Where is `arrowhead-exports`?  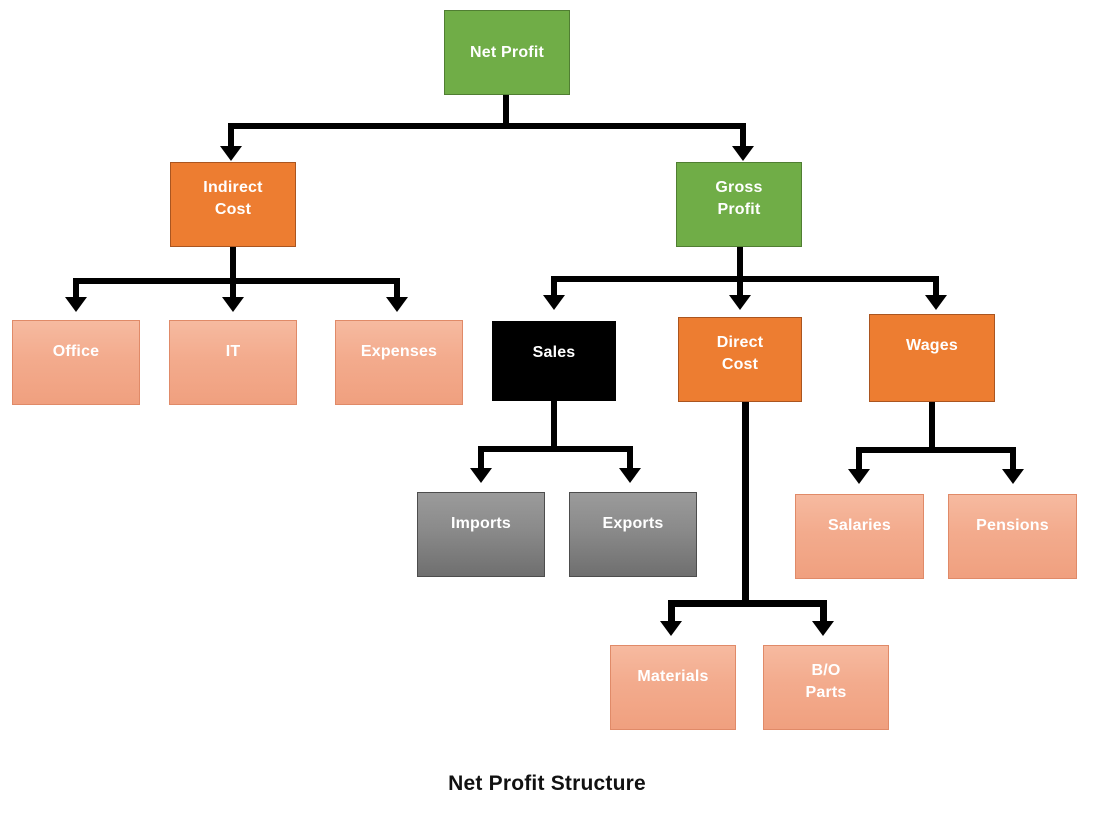 arrowhead-exports is located at coordinates (630, 475).